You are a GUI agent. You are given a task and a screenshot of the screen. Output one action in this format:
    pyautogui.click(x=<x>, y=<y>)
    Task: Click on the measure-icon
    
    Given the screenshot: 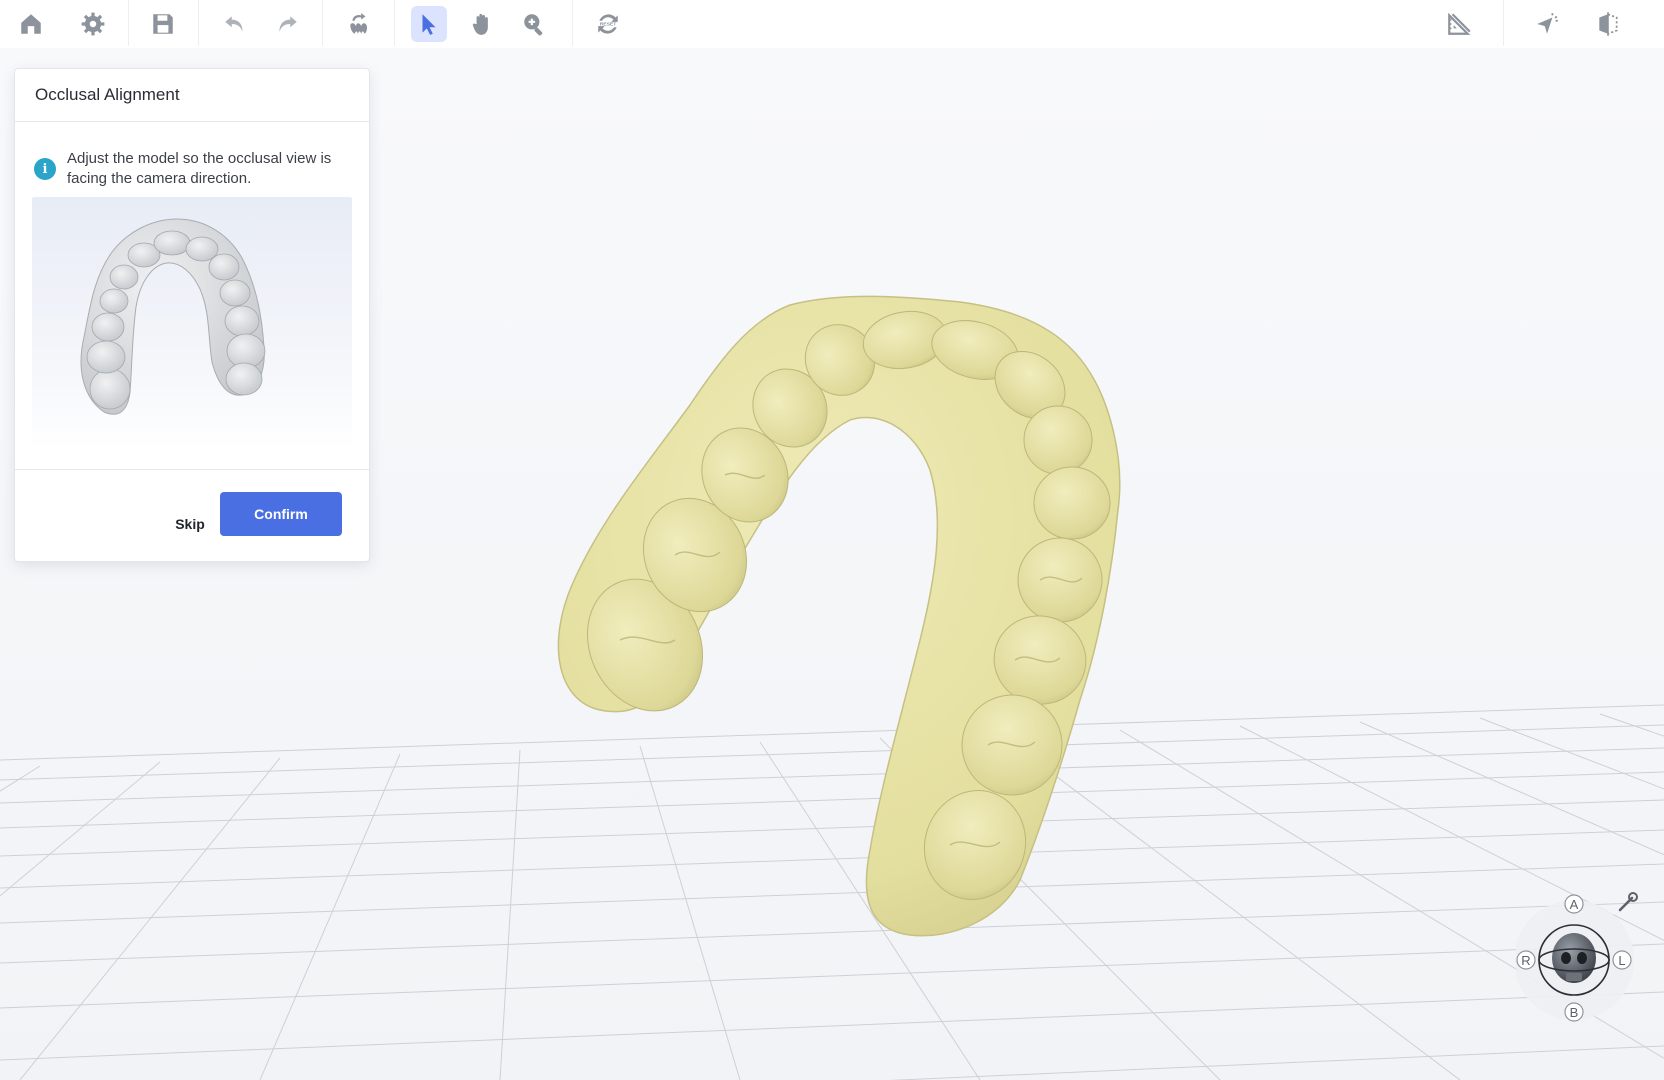 What is the action you would take?
    pyautogui.click(x=1459, y=23)
    